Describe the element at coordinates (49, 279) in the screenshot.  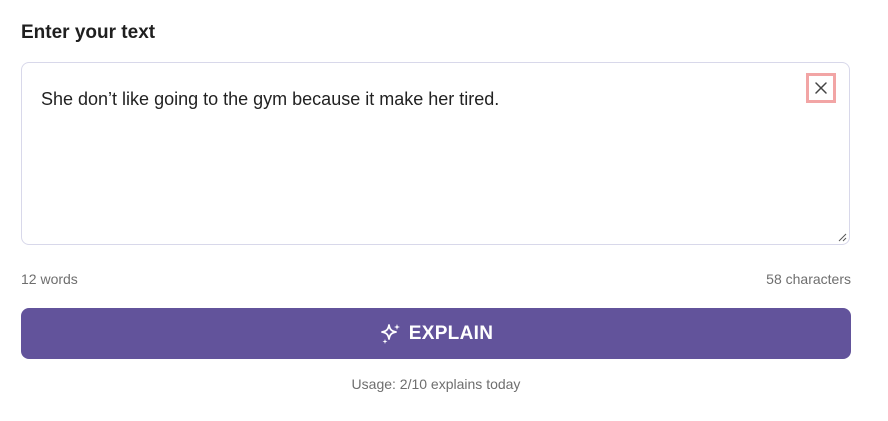
I see `word-count: 12 words` at that location.